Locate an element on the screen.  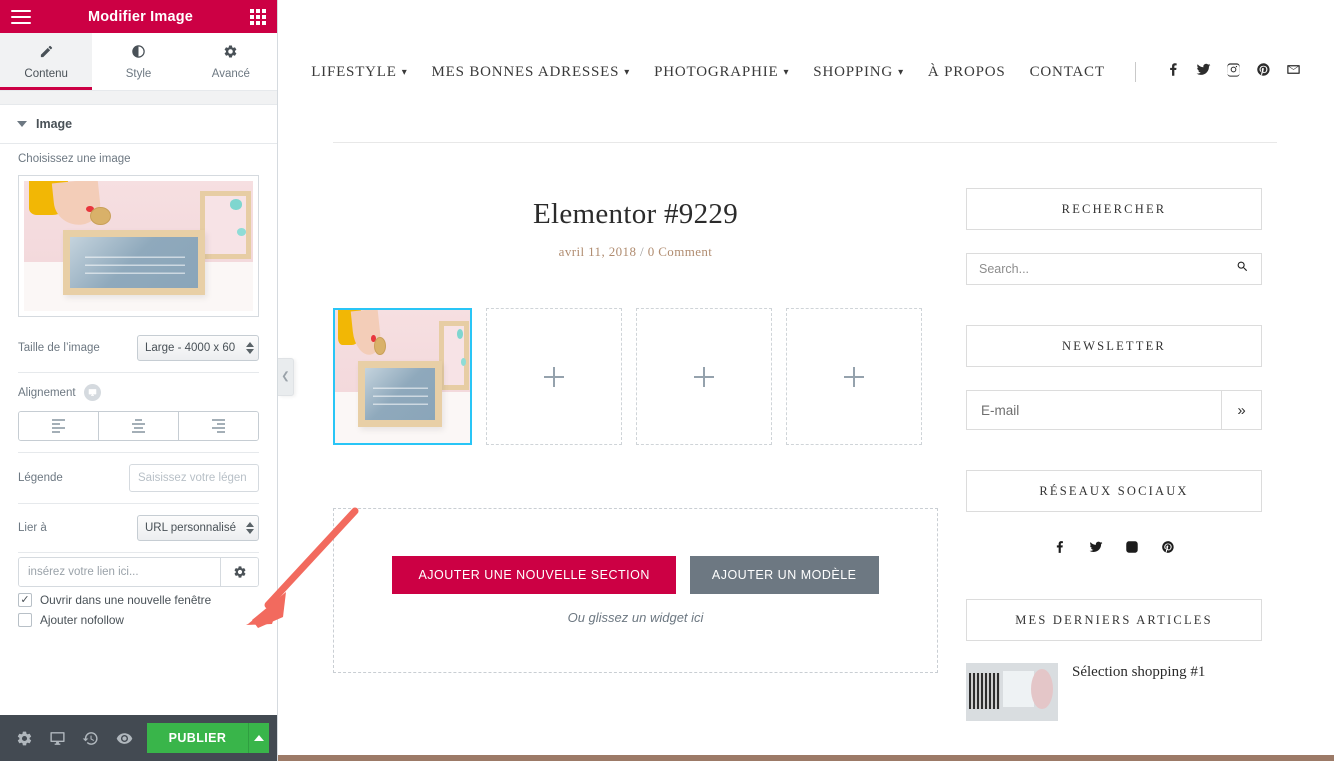
email-field is located at coordinates (1094, 410).